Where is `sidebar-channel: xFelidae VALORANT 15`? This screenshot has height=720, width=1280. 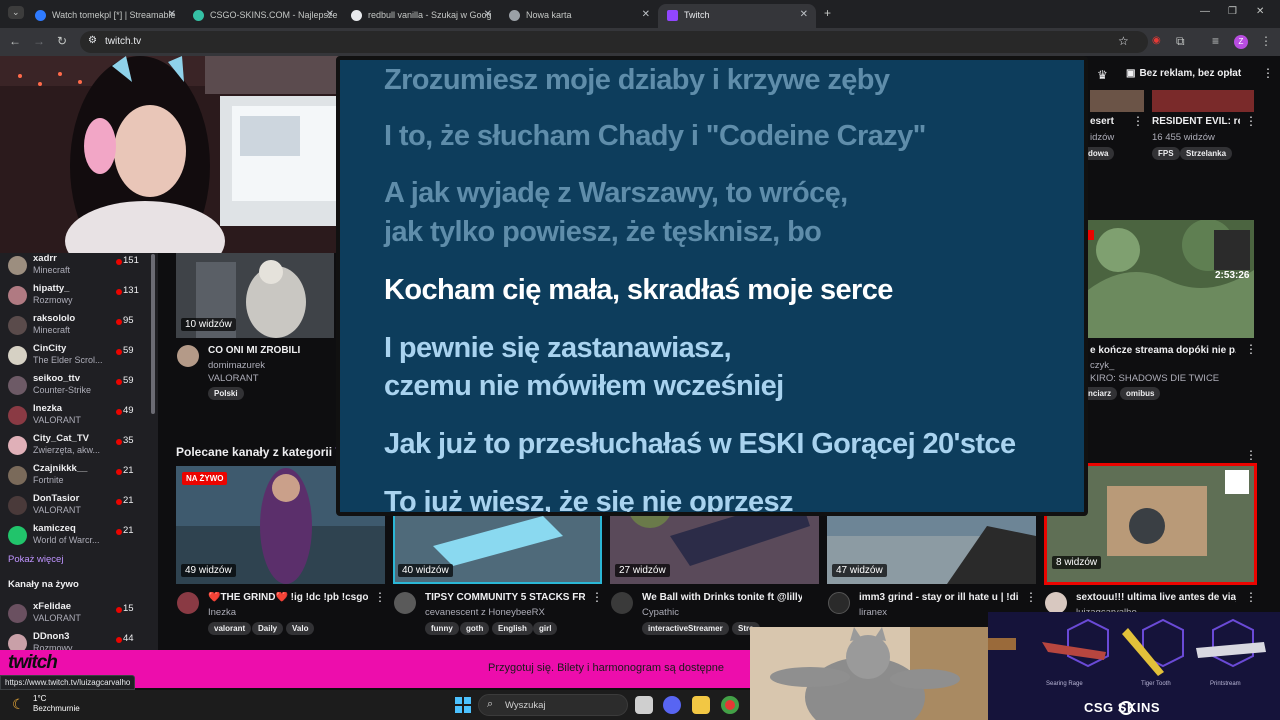
sidebar-channel: xFelidae VALORANT 15 is located at coordinates (75, 615).